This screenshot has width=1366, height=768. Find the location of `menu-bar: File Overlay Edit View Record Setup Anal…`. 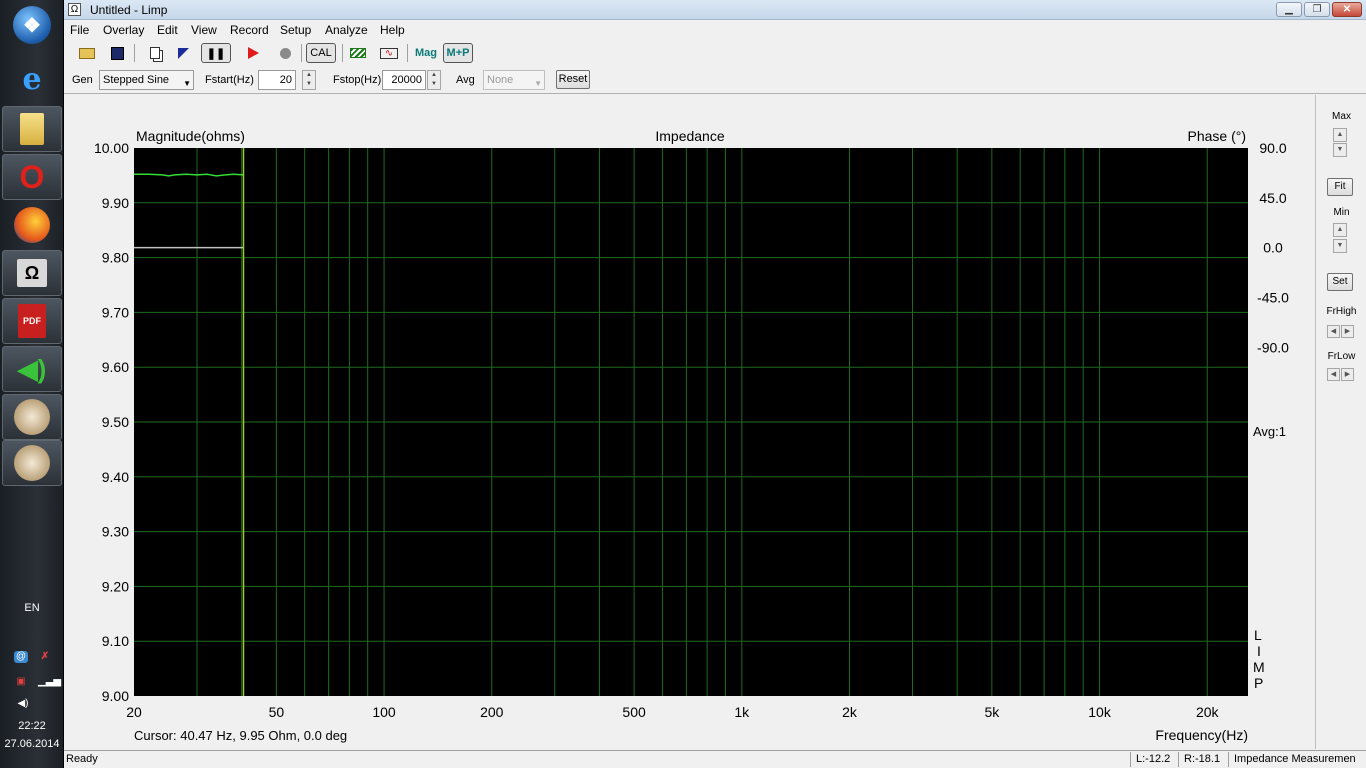

menu-bar: File Overlay Edit View Record Setup Anal… is located at coordinates (715, 30).